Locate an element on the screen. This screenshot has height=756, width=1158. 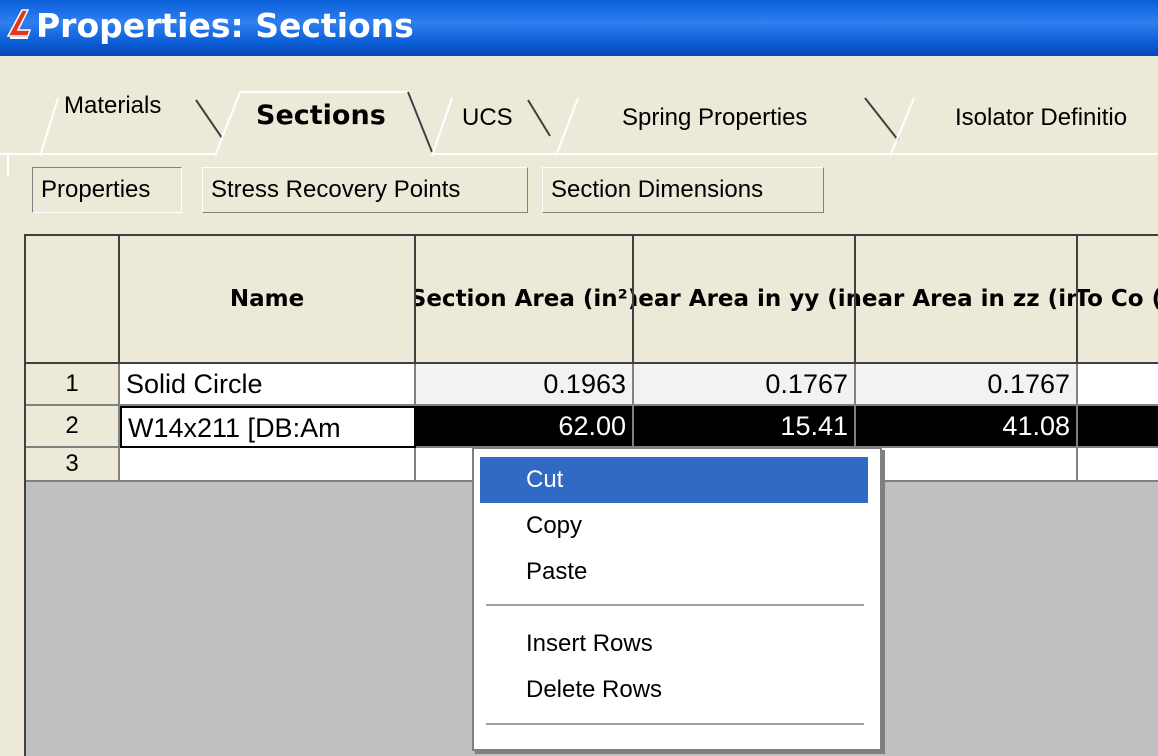
column-header-shear-area-zz: Shear Area in zz (in²) is located at coordinates (967, 300).